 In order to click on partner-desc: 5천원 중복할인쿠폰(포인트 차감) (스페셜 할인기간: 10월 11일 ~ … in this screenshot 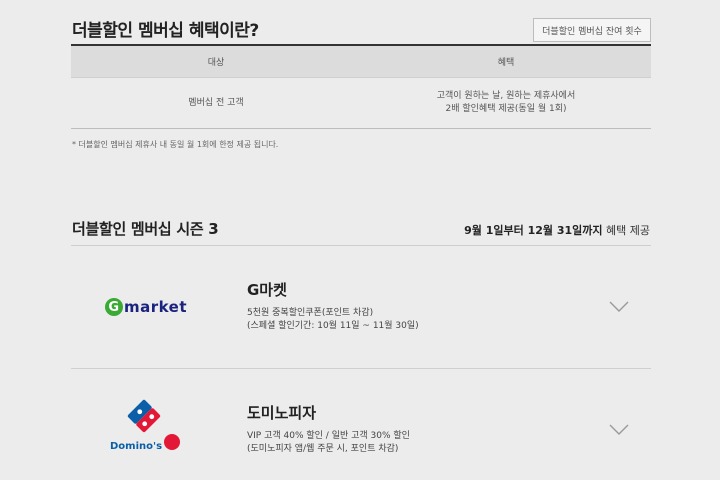, I will do `click(333, 320)`.